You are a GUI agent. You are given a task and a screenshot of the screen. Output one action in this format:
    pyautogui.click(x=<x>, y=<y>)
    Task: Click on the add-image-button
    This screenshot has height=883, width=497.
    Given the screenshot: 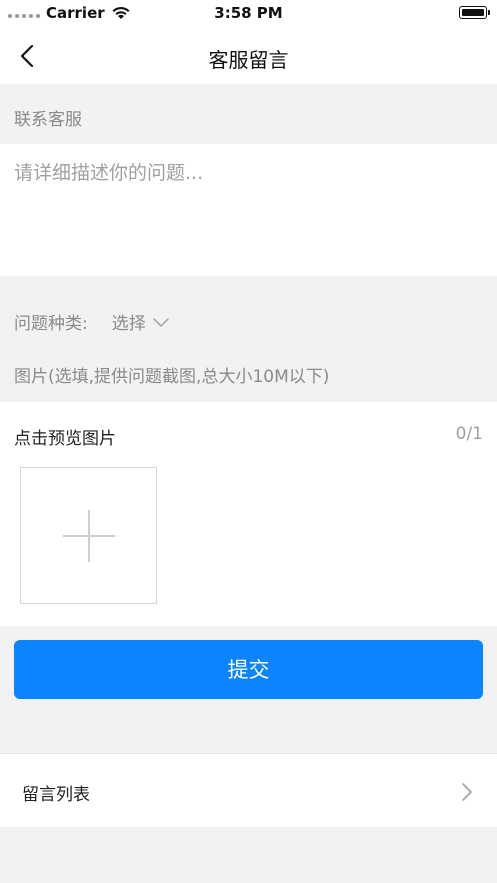 What is the action you would take?
    pyautogui.click(x=88, y=535)
    